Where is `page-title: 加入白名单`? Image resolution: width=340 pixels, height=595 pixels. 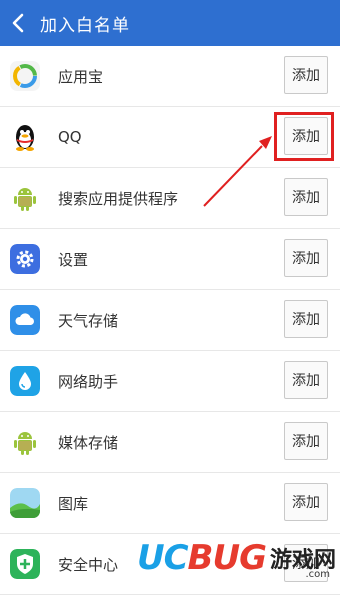
page-title: 加入白名单 is located at coordinates (85, 25).